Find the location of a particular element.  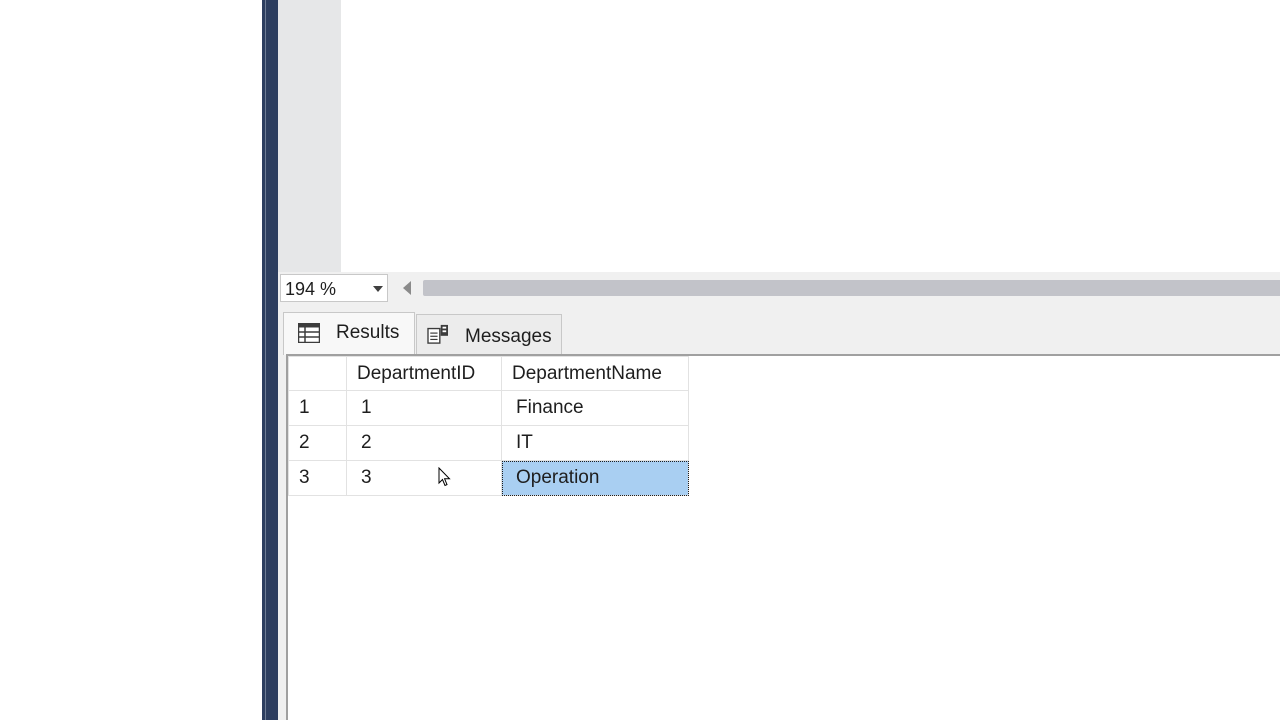

tab-messages-label: Messages is located at coordinates (508, 336).